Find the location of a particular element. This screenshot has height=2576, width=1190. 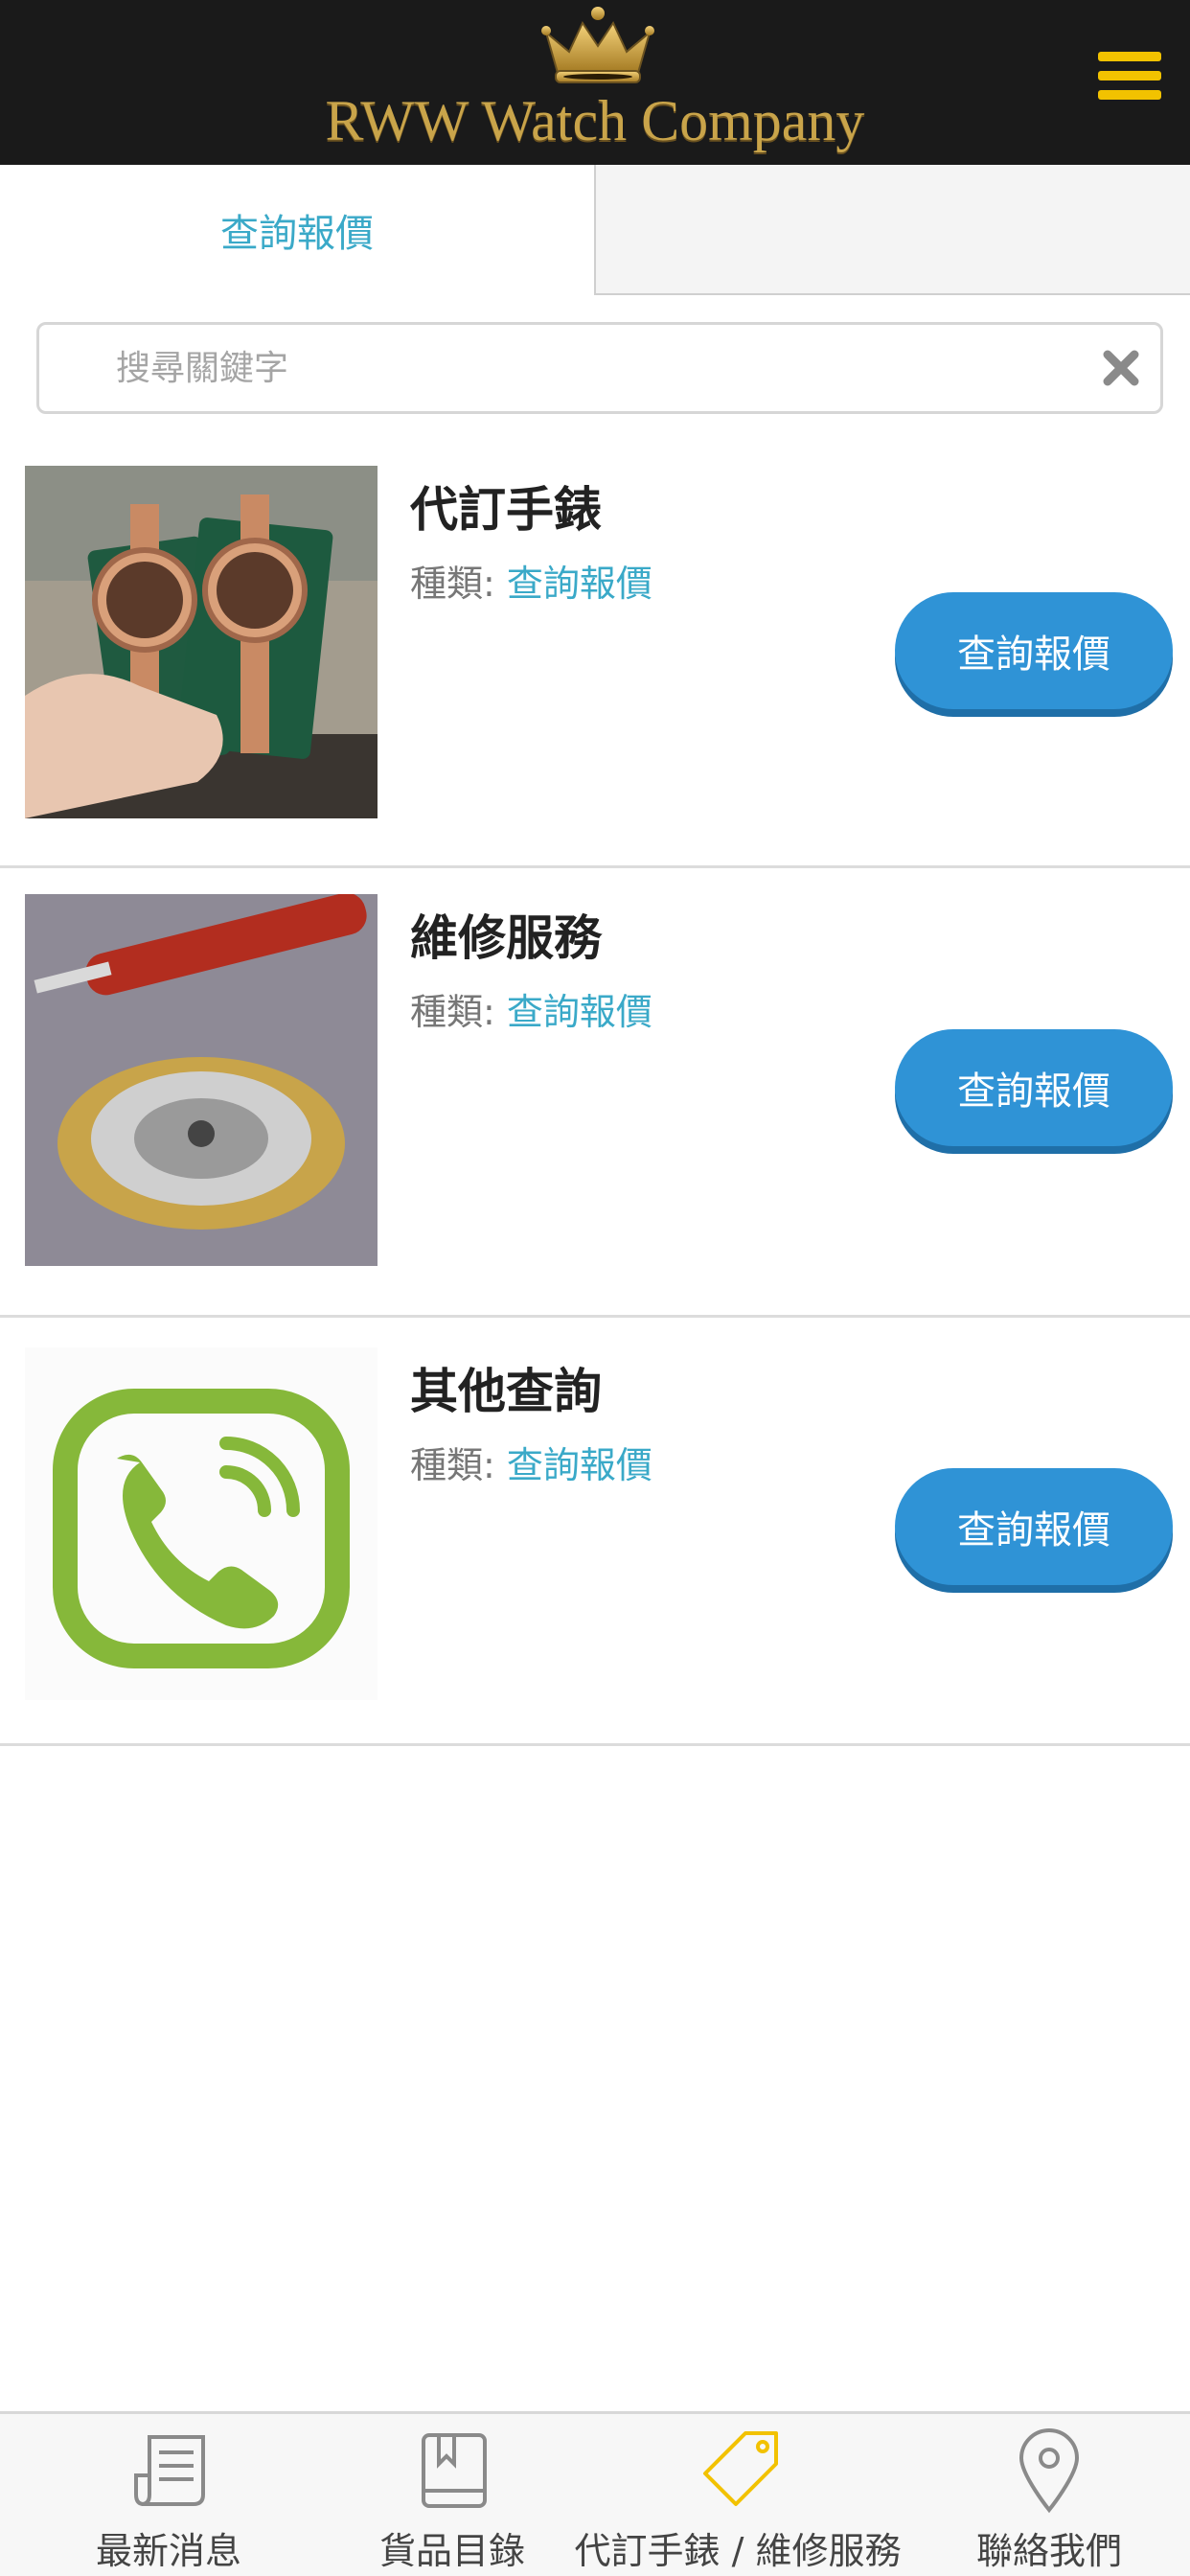

nav-item-order-repair: 代訂手錶 / 維修服務 is located at coordinates (738, 2495).